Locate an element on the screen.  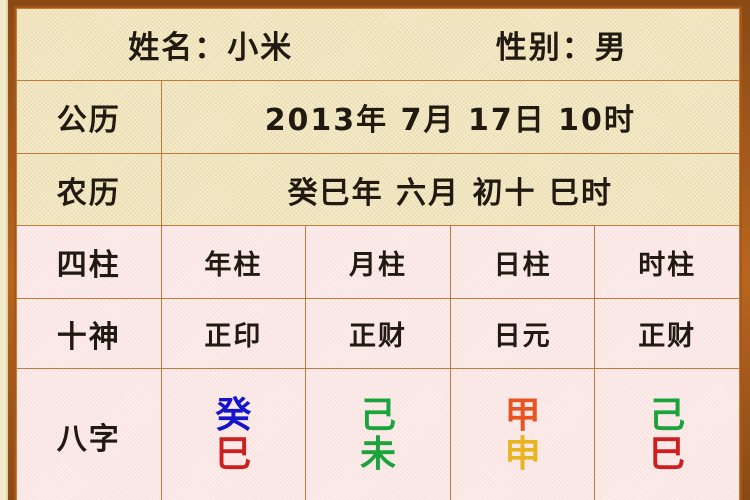
pillar-month-header: 月柱 is located at coordinates (378, 262).